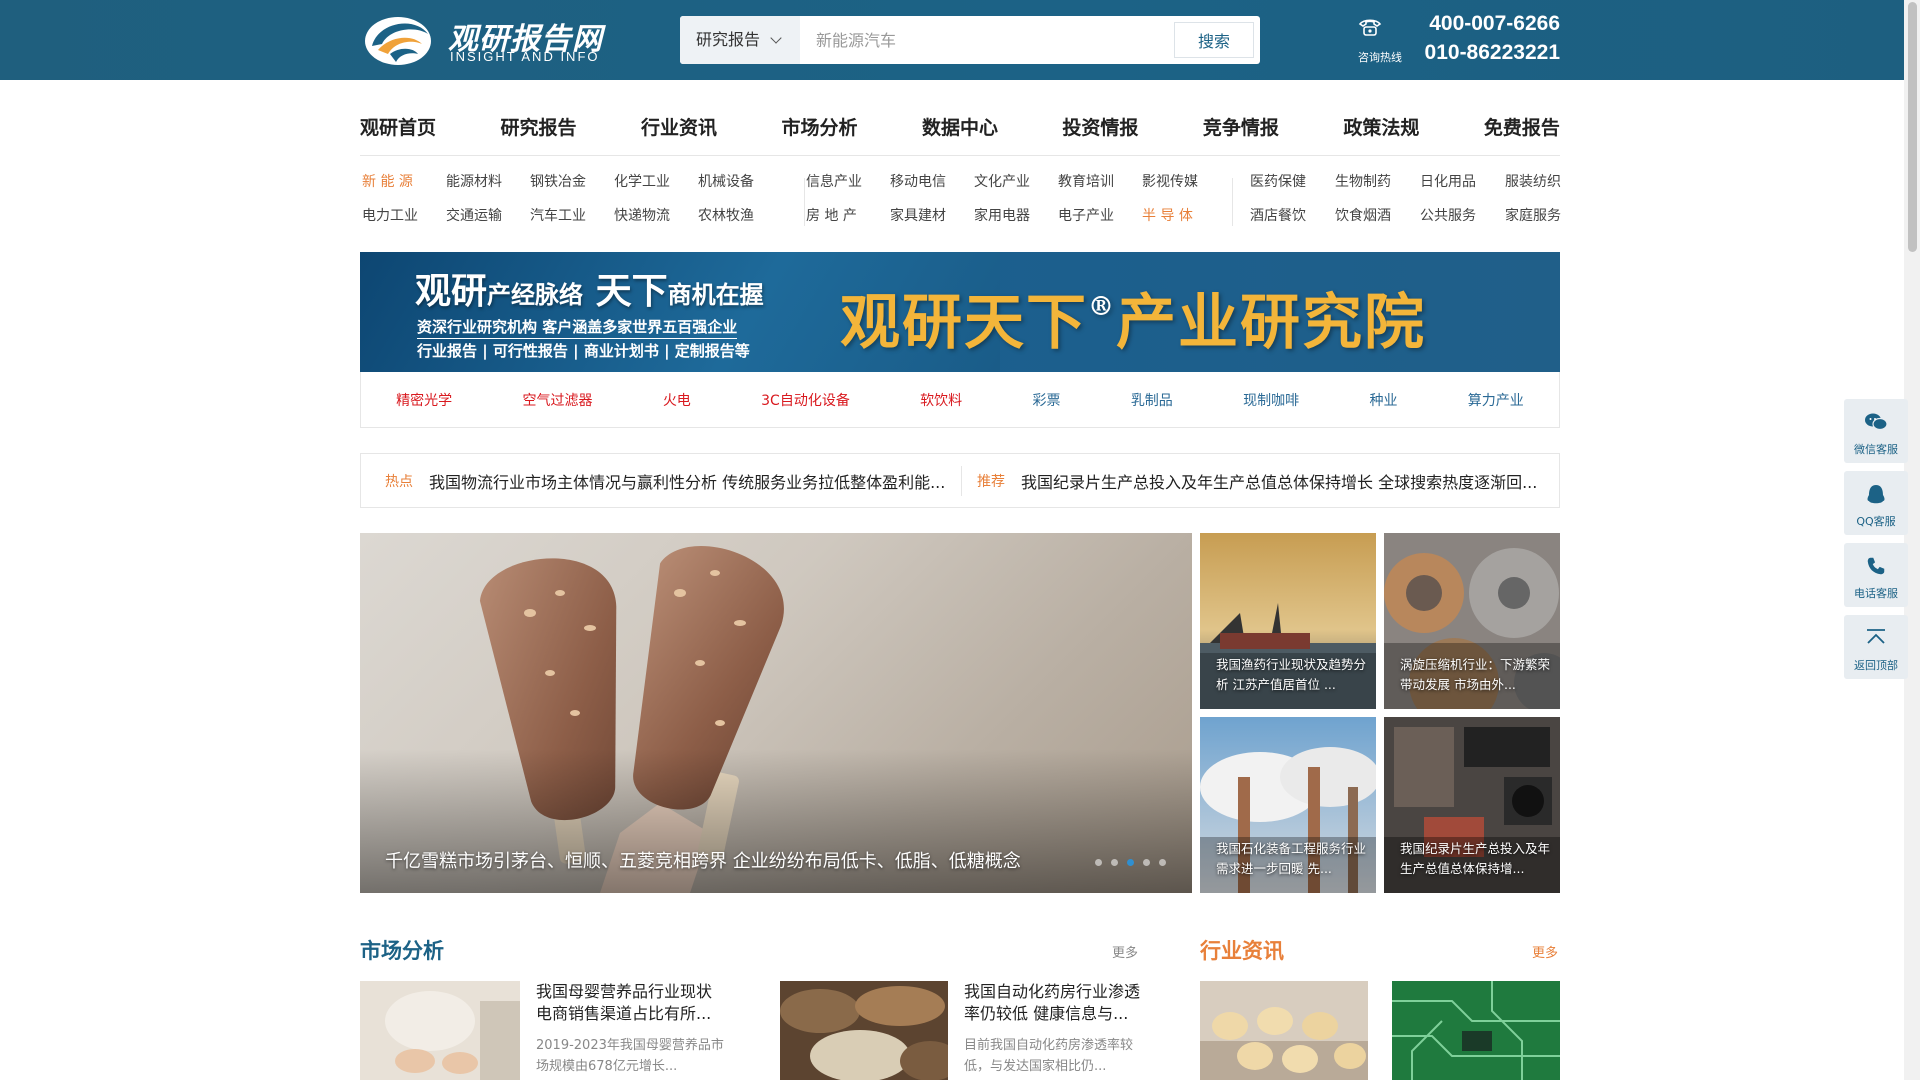  I want to click on banner-title: 观研产经脉络 天下商机在握, so click(589, 288).